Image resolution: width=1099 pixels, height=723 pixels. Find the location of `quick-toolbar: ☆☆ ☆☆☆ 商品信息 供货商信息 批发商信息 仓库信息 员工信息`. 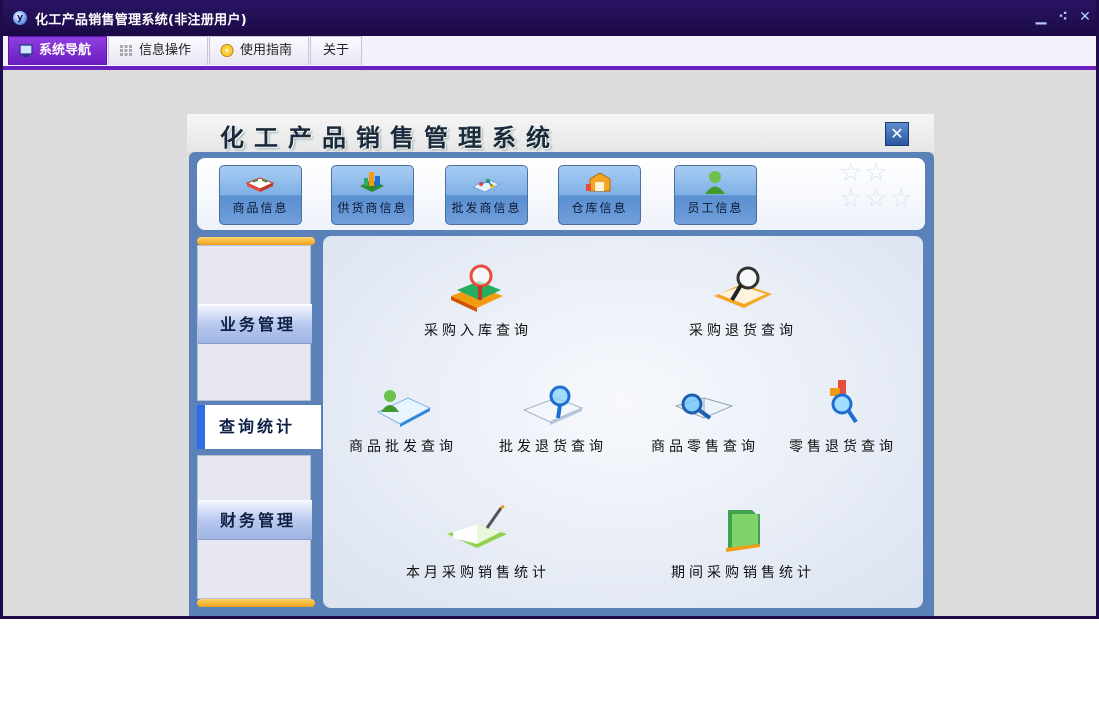

quick-toolbar: ☆☆ ☆☆☆ 商品信息 供货商信息 批发商信息 仓库信息 员工信息 is located at coordinates (561, 194).